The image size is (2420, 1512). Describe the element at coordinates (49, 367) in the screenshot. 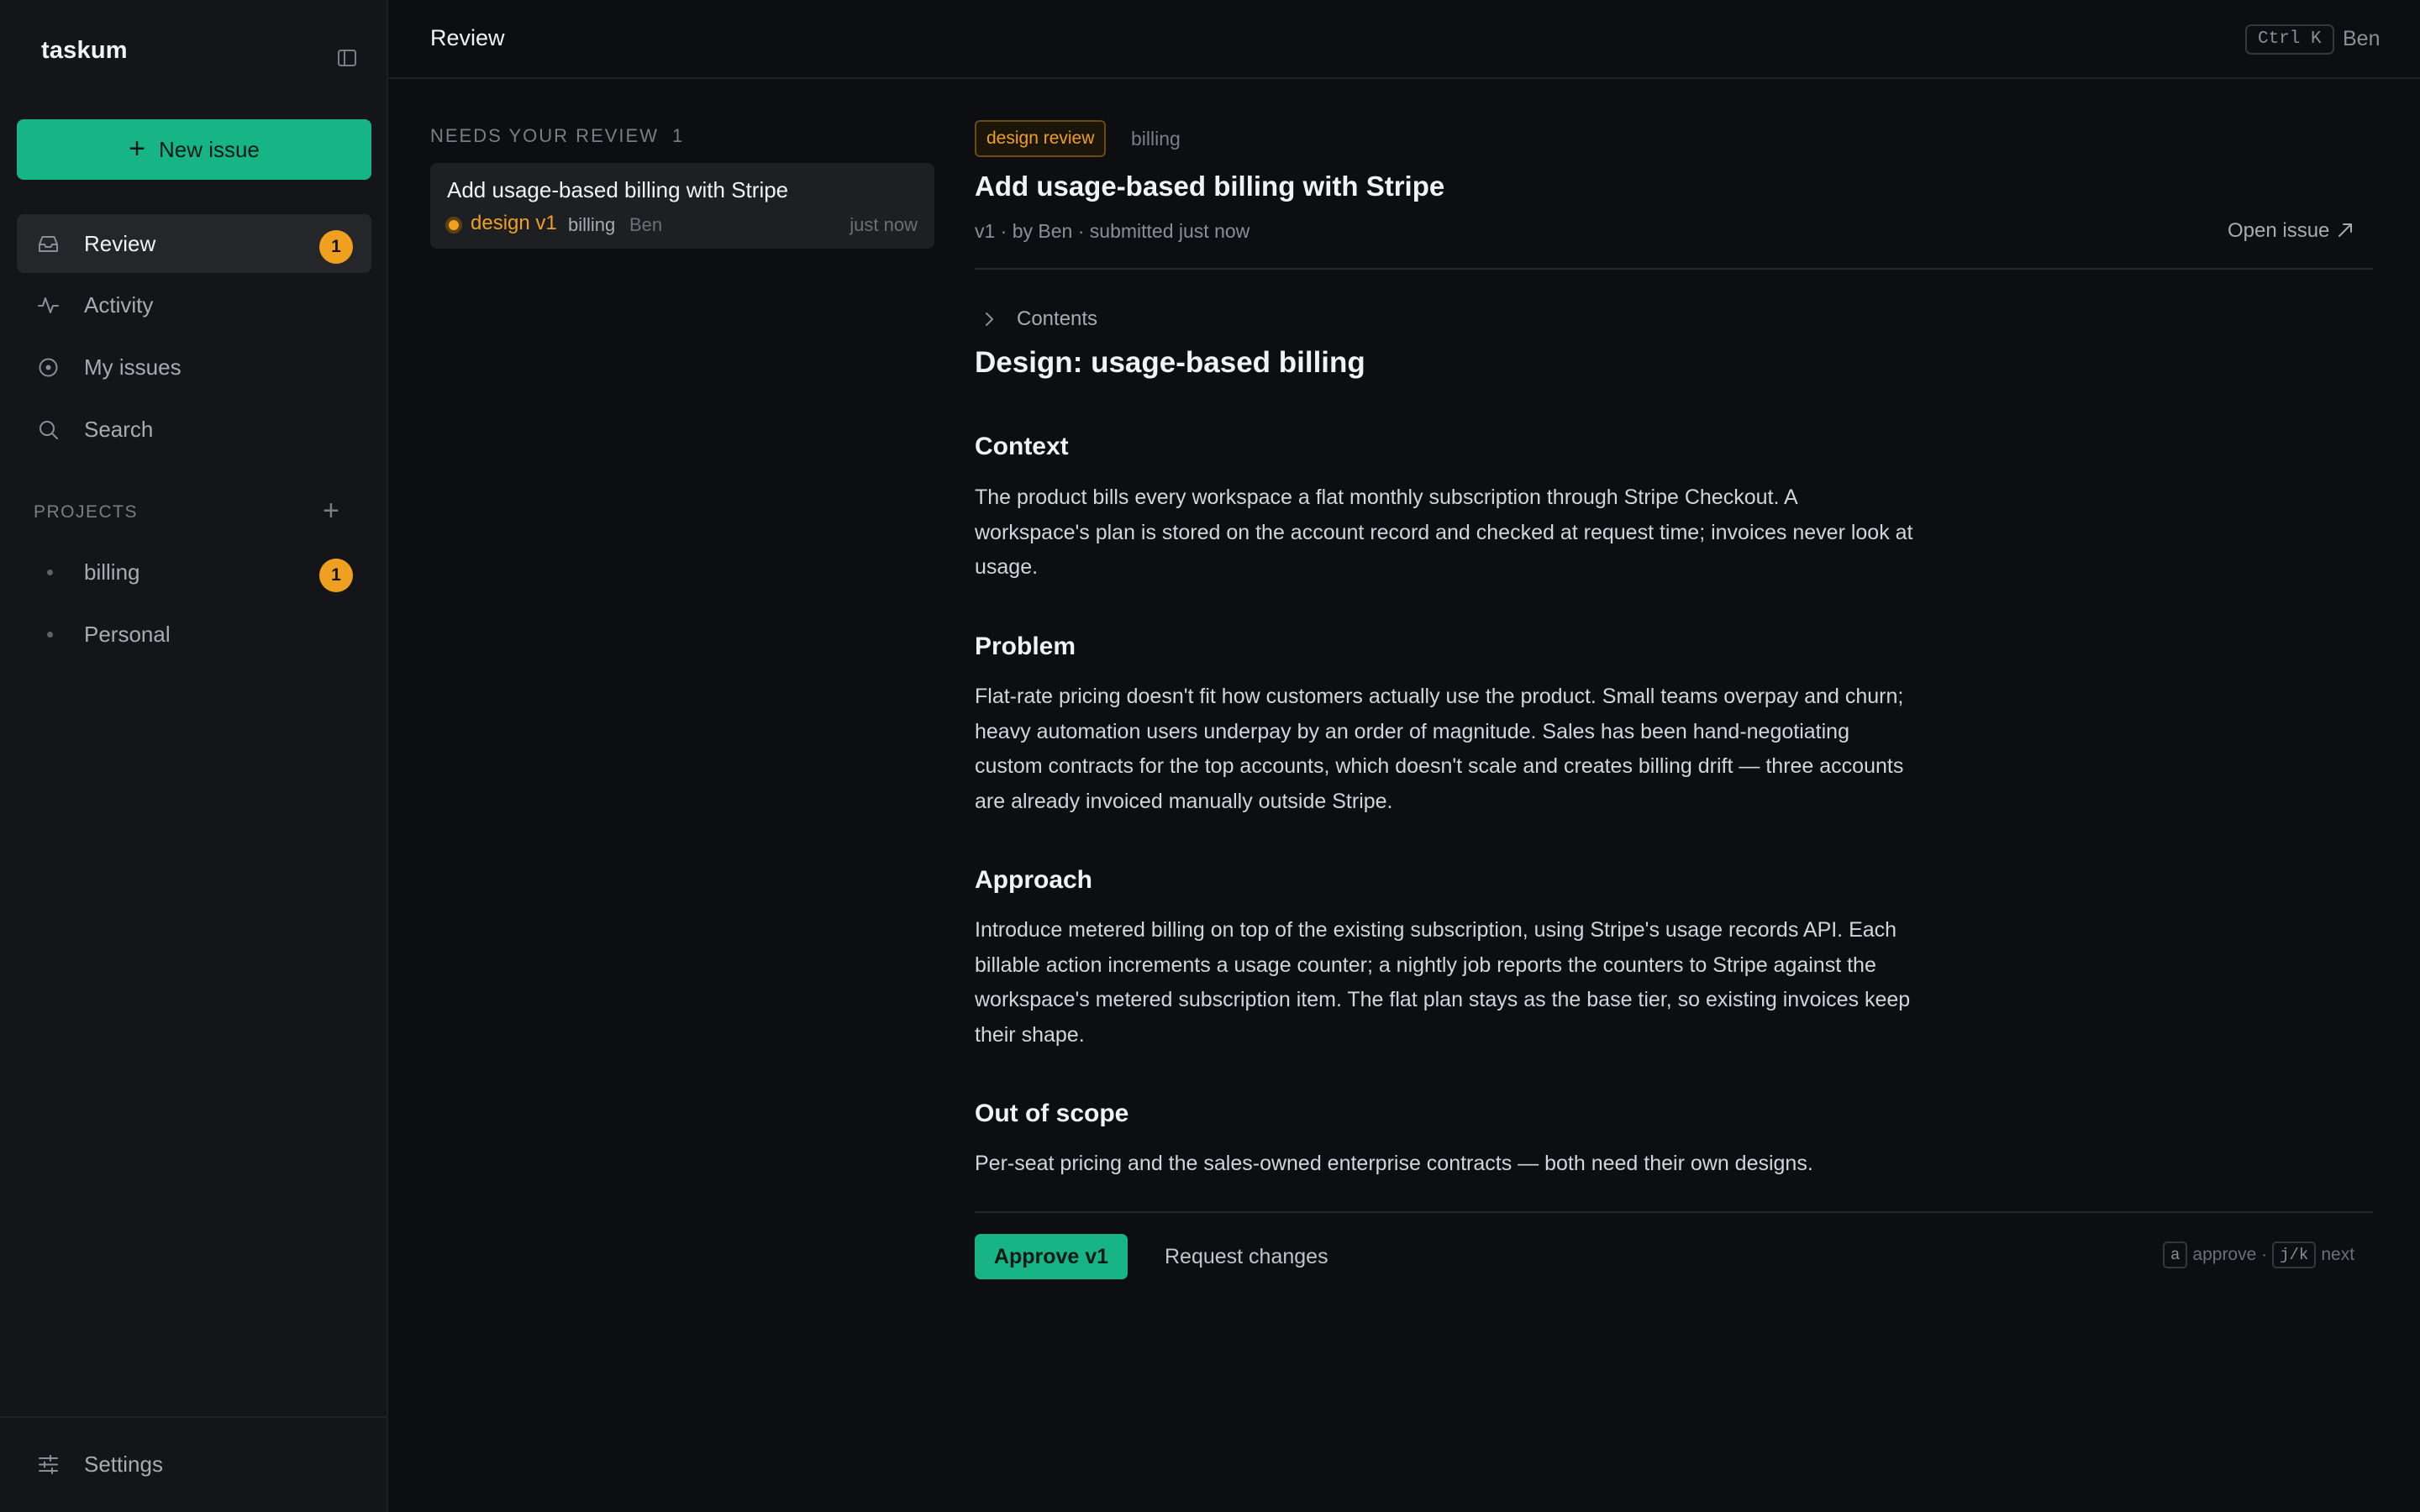

I see `circle-dot-icon` at that location.